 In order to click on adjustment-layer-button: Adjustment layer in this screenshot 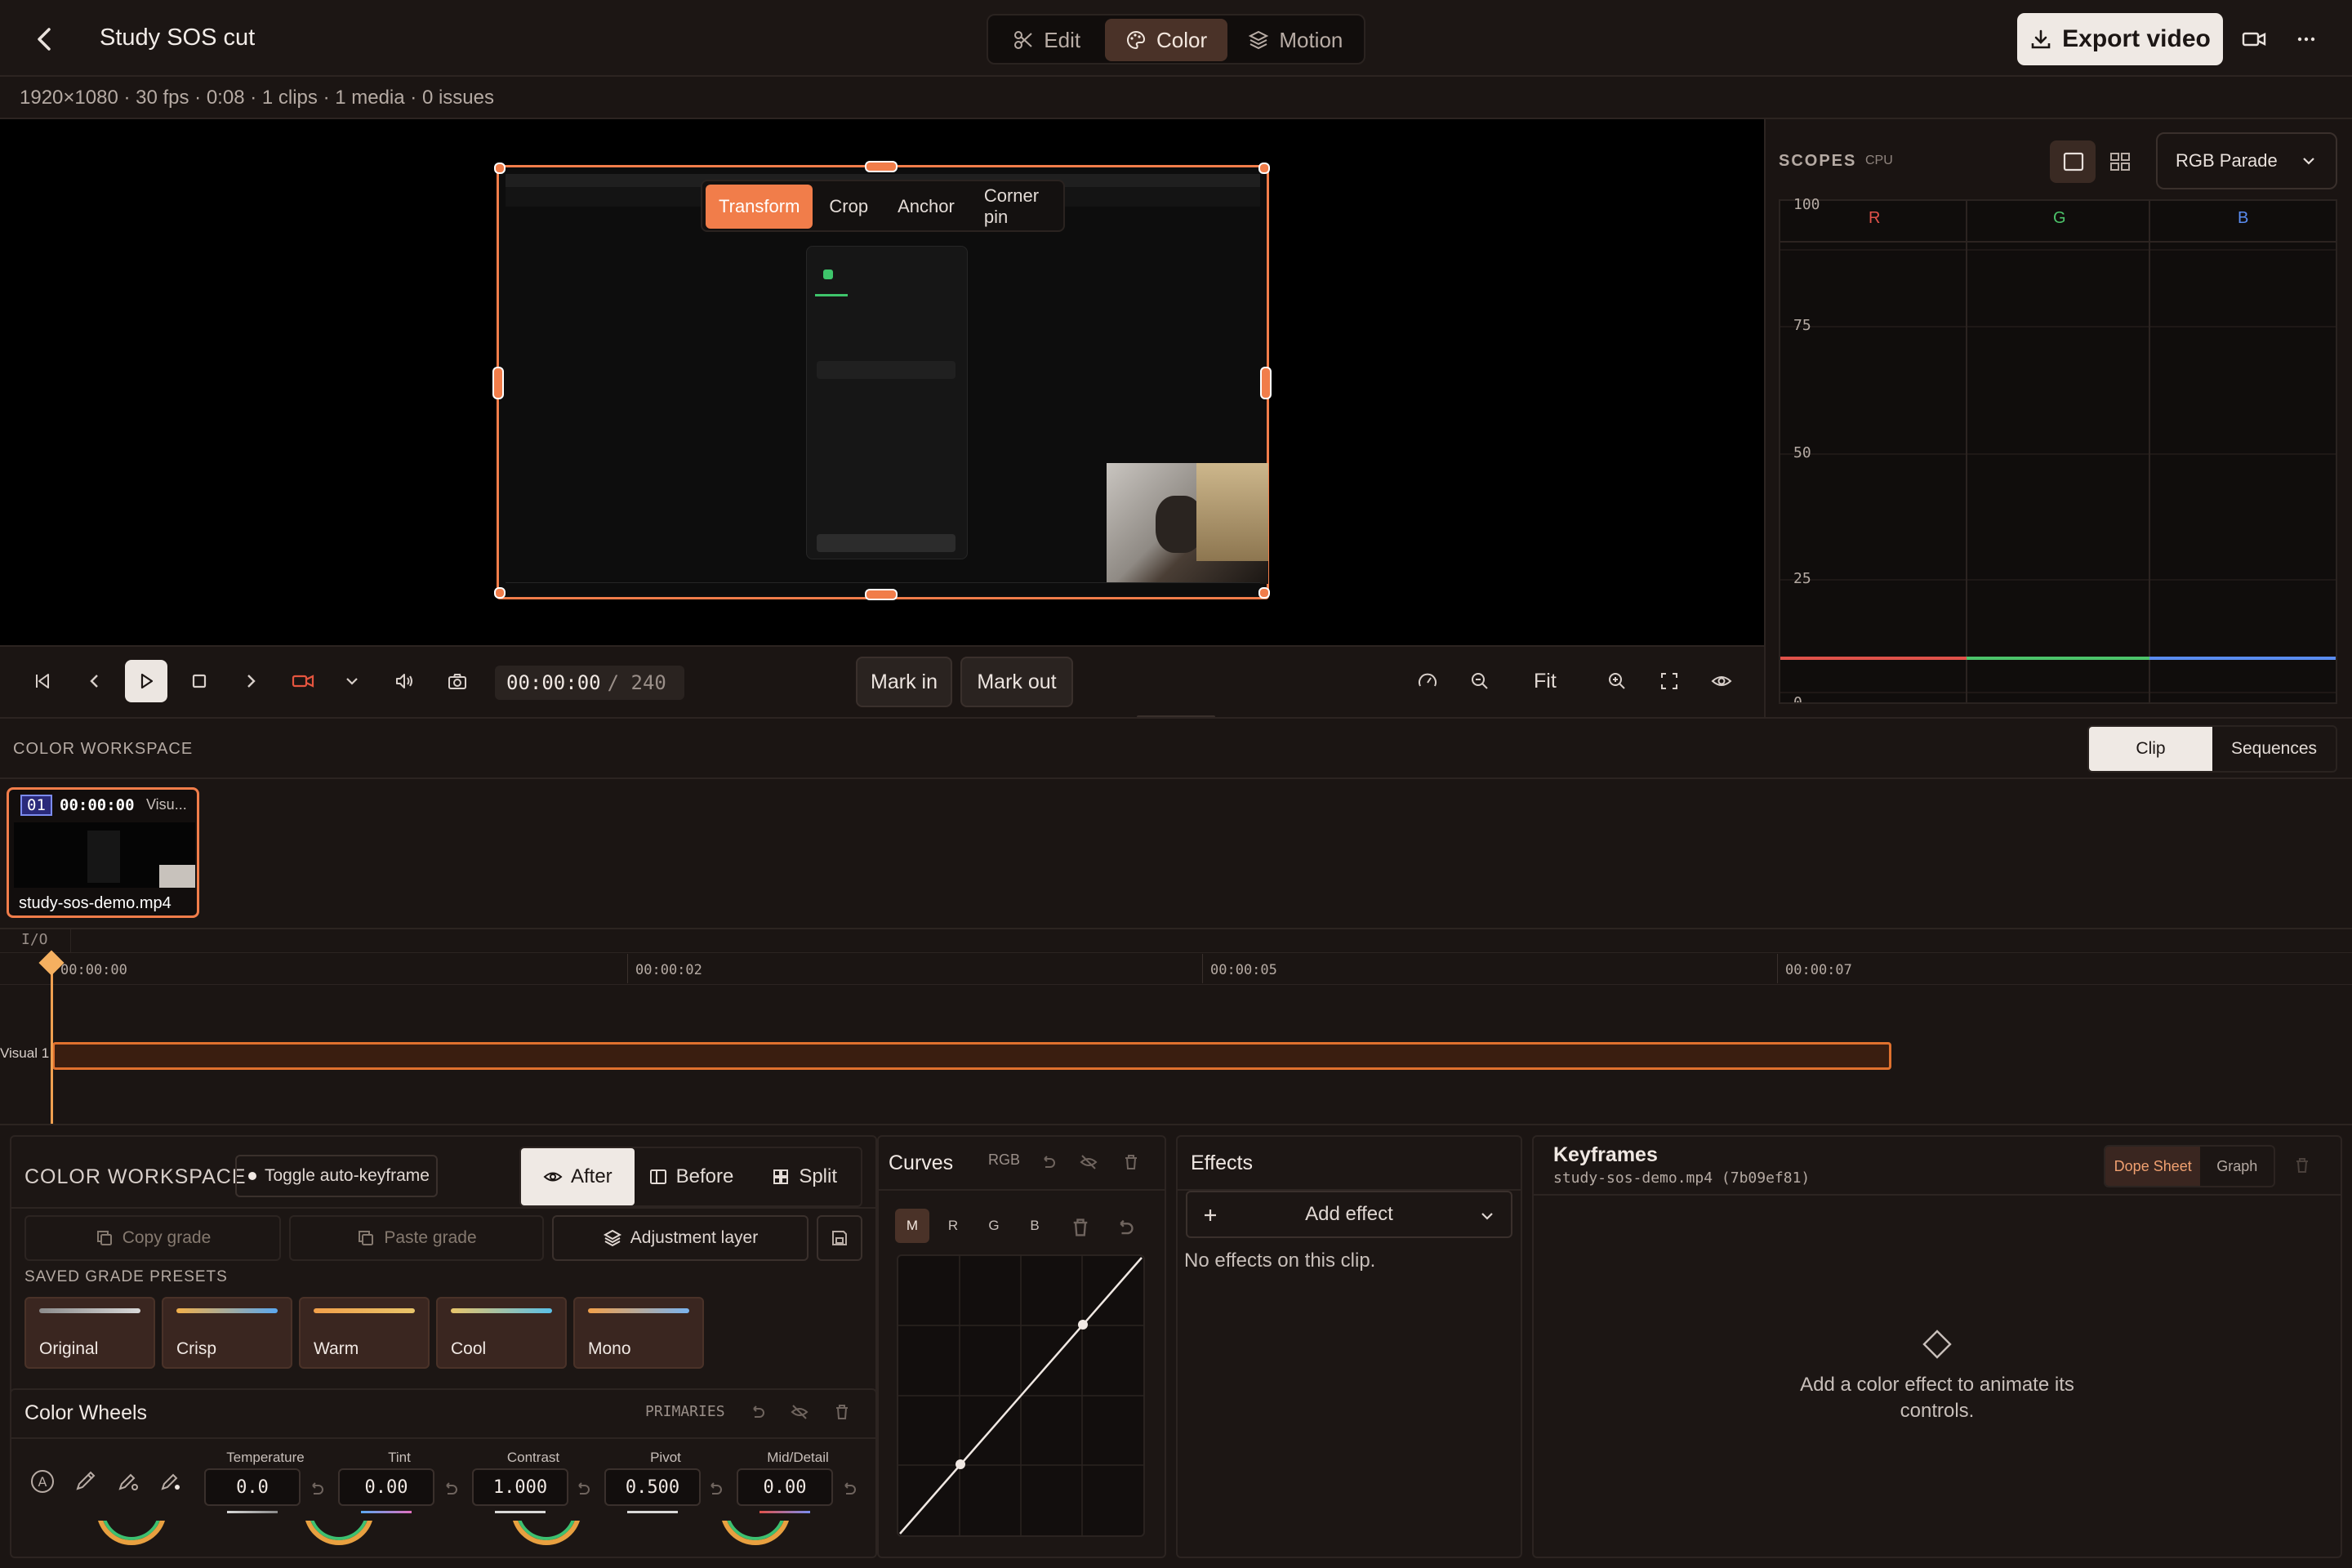, I will do `click(680, 1238)`.